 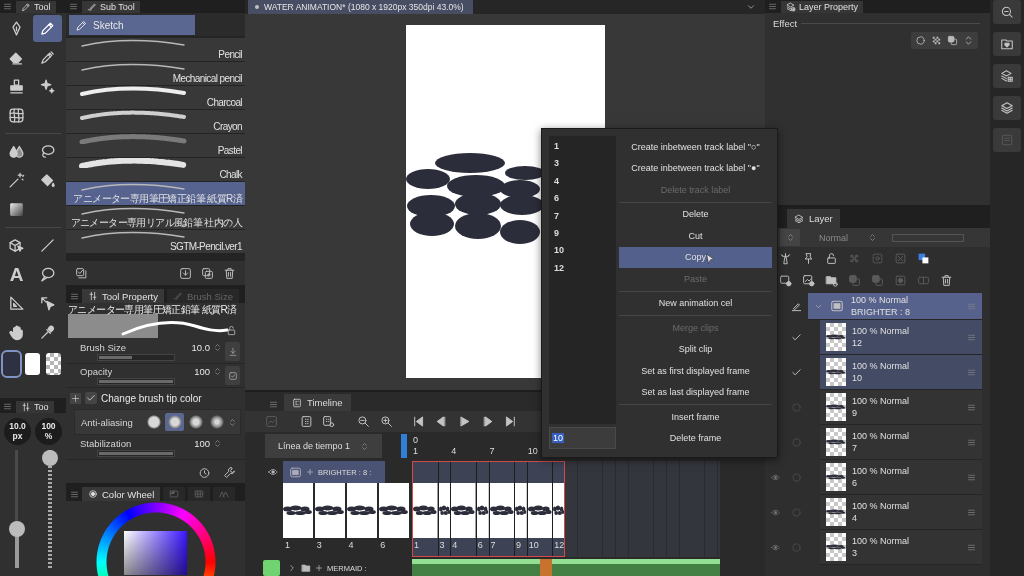 What do you see at coordinates (695, 349) in the screenshot?
I see `menu-item: Split clip` at bounding box center [695, 349].